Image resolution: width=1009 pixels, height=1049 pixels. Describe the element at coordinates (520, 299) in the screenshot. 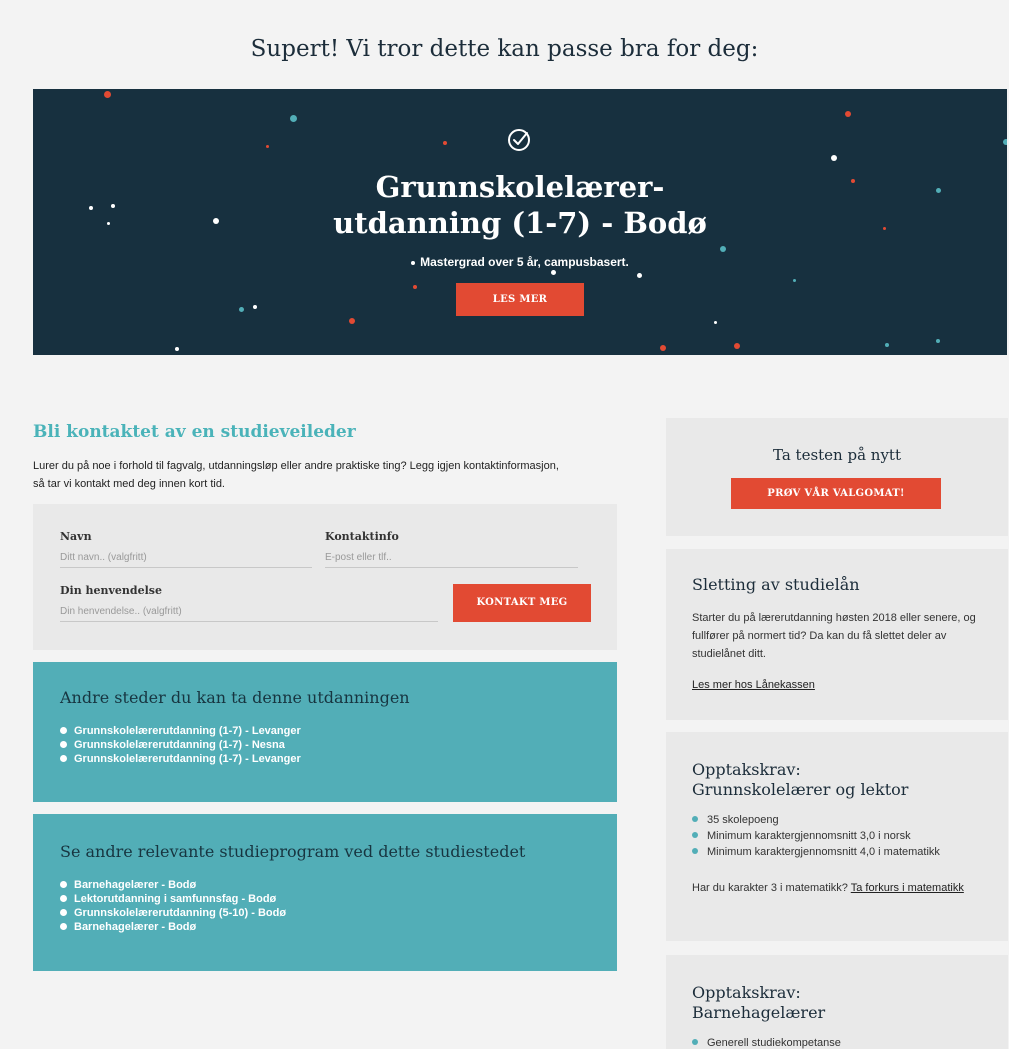

I see `read-more-button: LES MER` at that location.